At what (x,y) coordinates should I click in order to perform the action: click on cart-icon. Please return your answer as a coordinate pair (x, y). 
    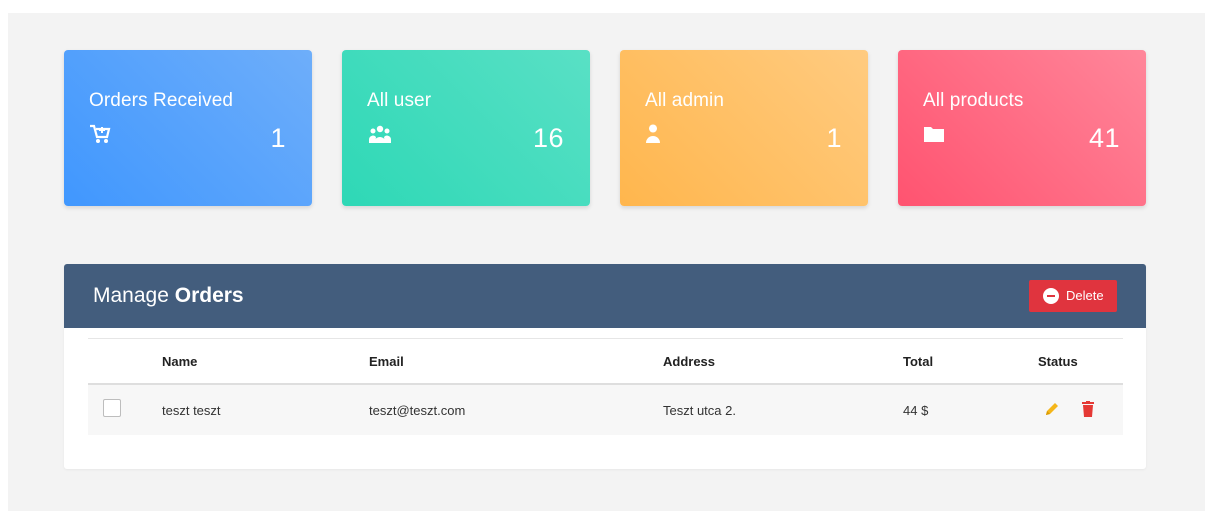
    Looking at the image, I should click on (100, 133).